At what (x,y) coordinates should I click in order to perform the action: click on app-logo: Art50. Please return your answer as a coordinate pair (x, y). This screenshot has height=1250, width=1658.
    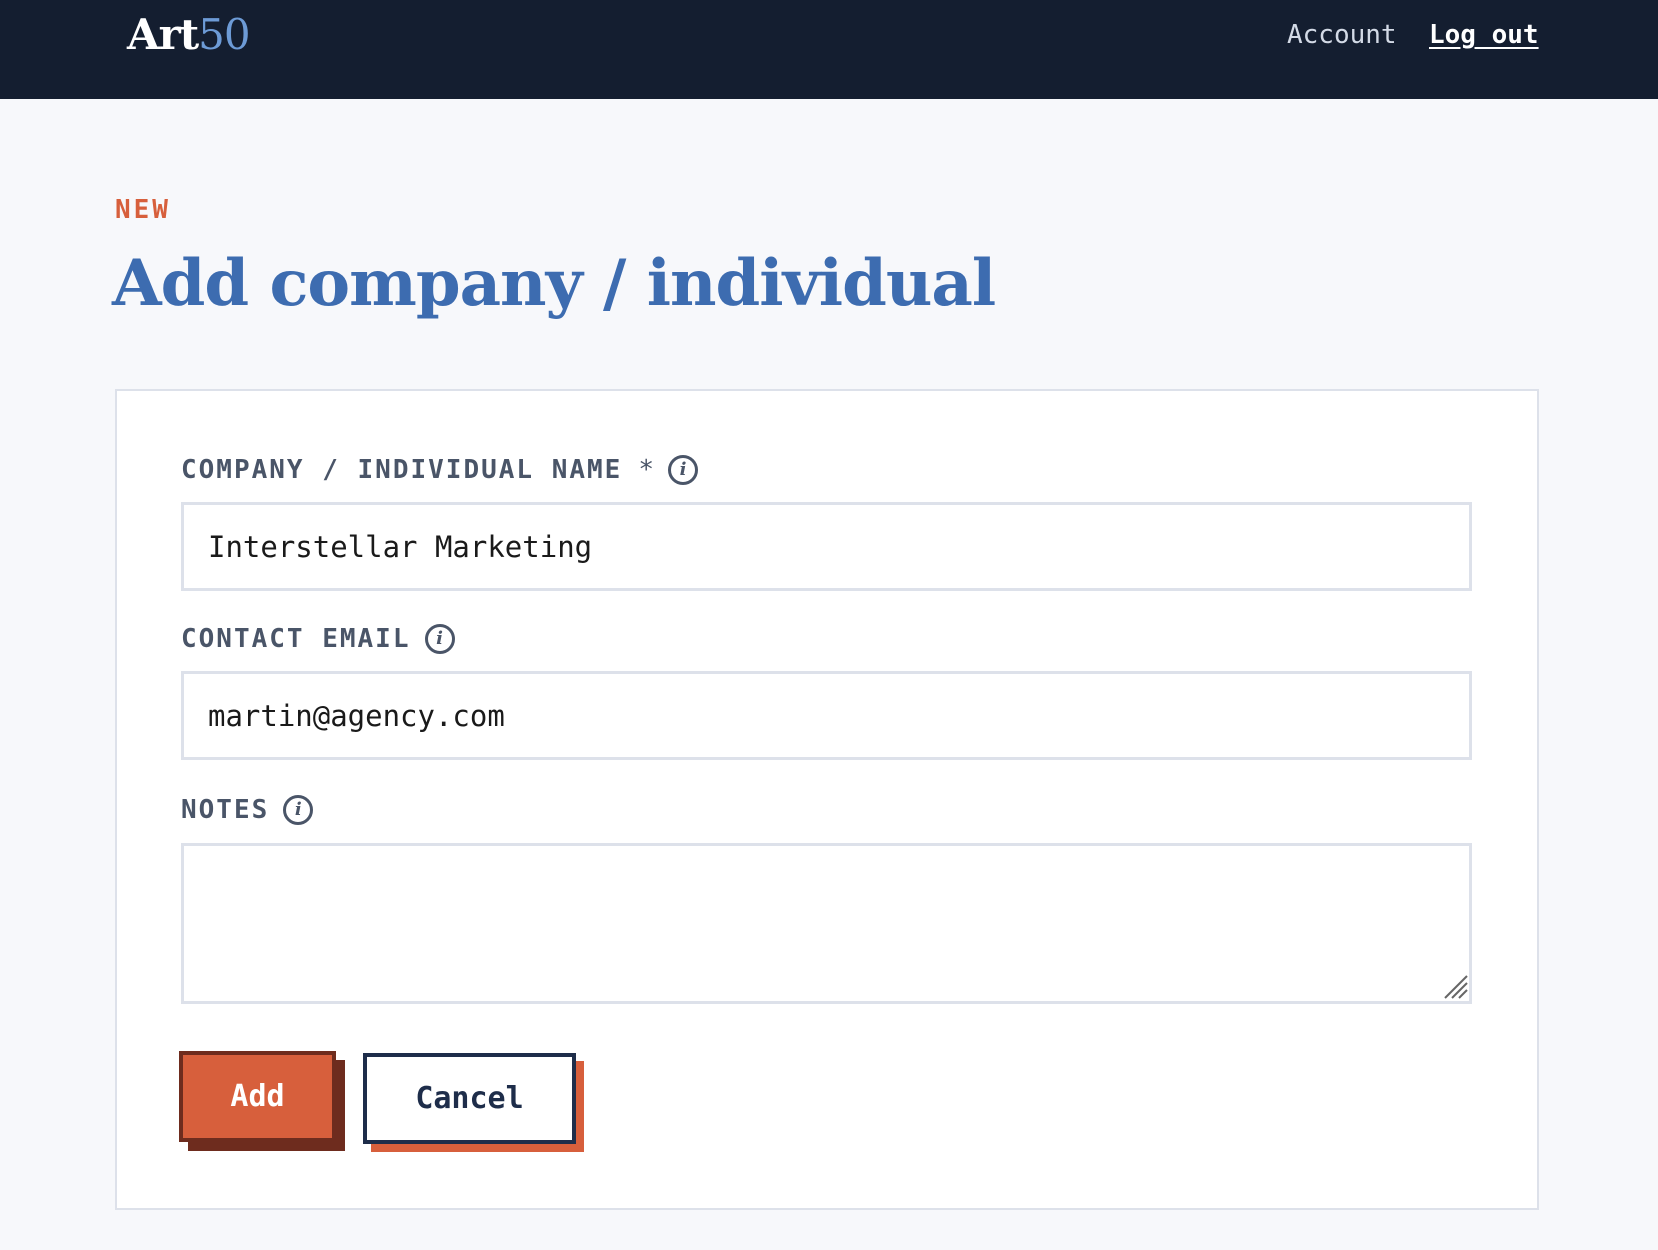
    Looking at the image, I should click on (189, 35).